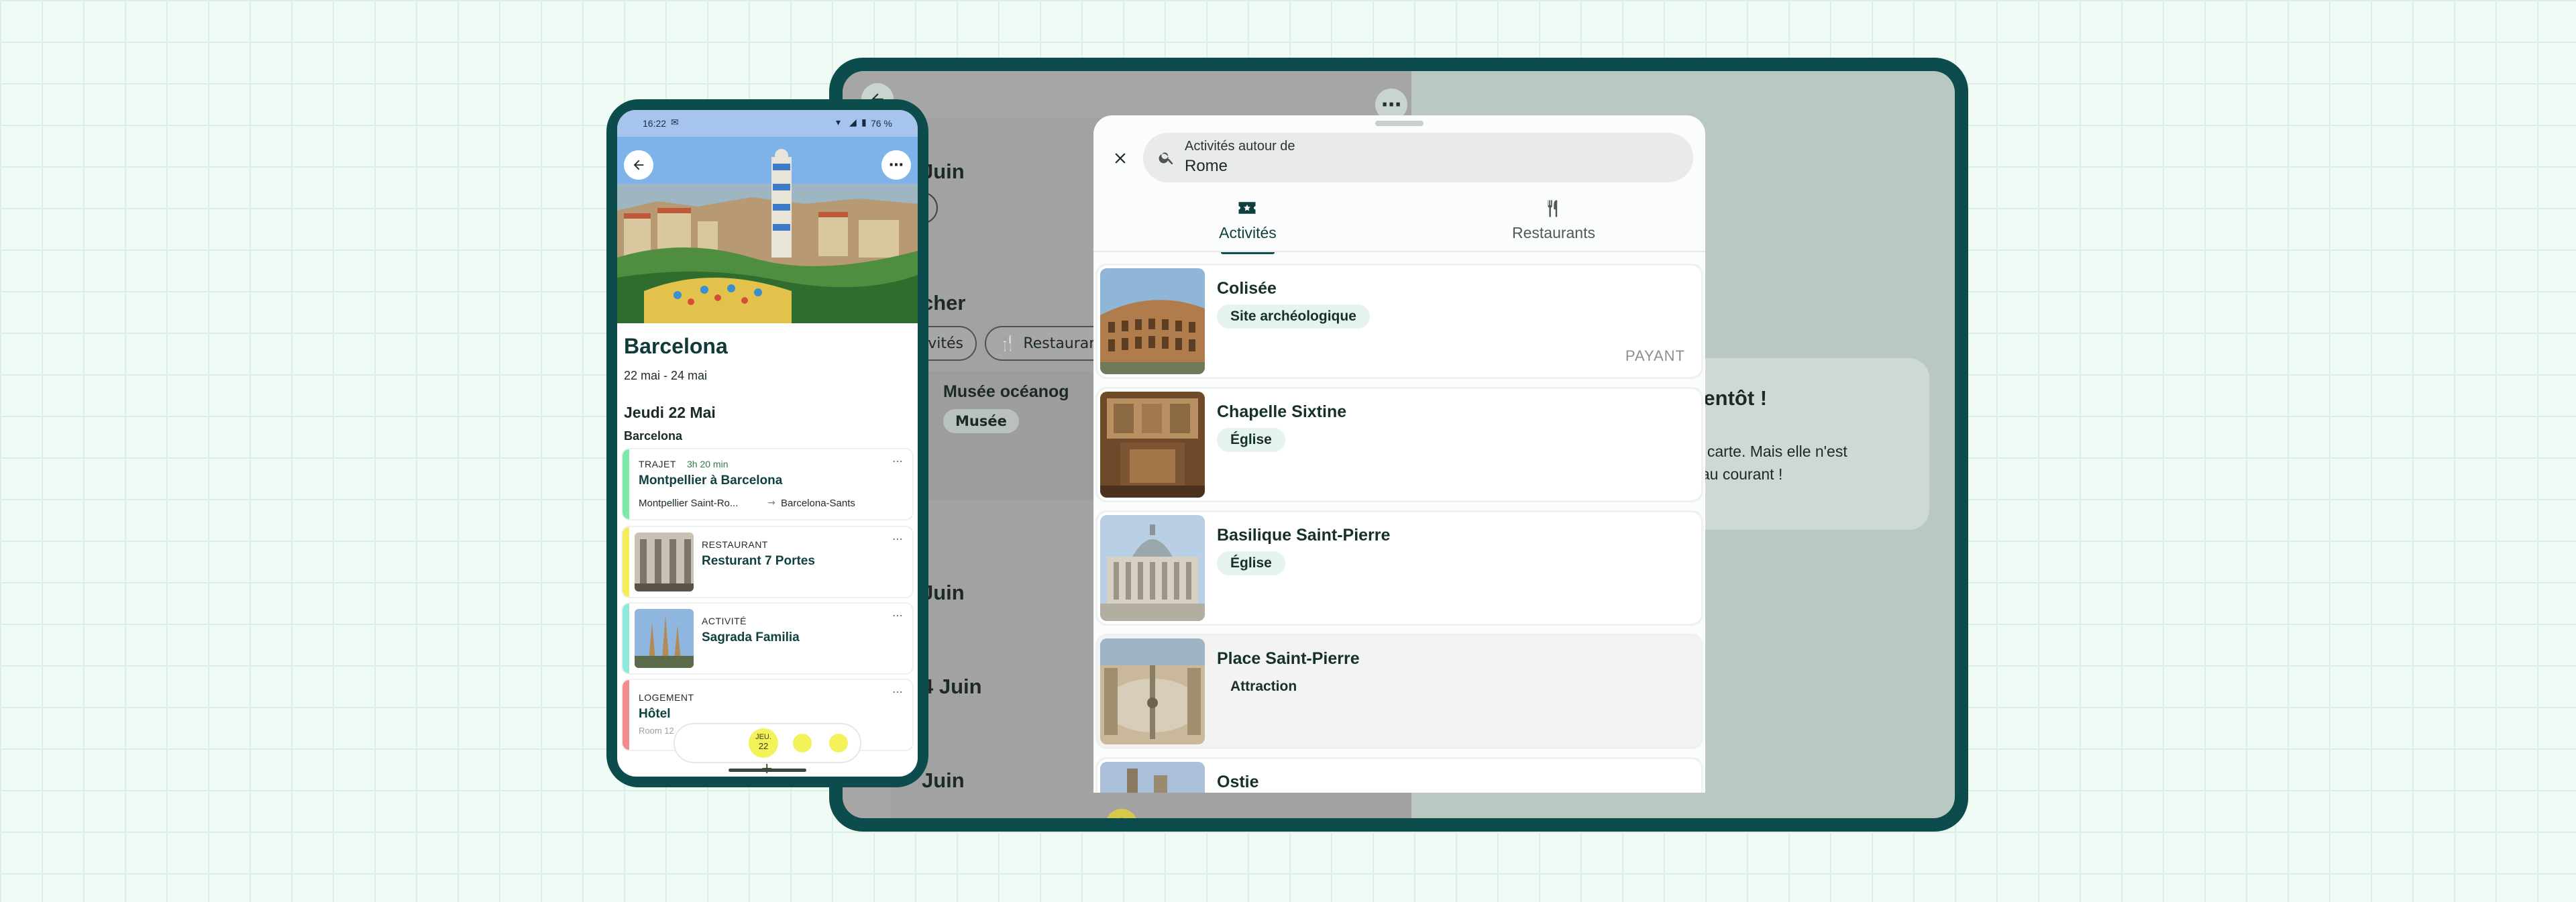 The image size is (2576, 902). Describe the element at coordinates (657, 464) in the screenshot. I see `item-type: TRAJET` at that location.